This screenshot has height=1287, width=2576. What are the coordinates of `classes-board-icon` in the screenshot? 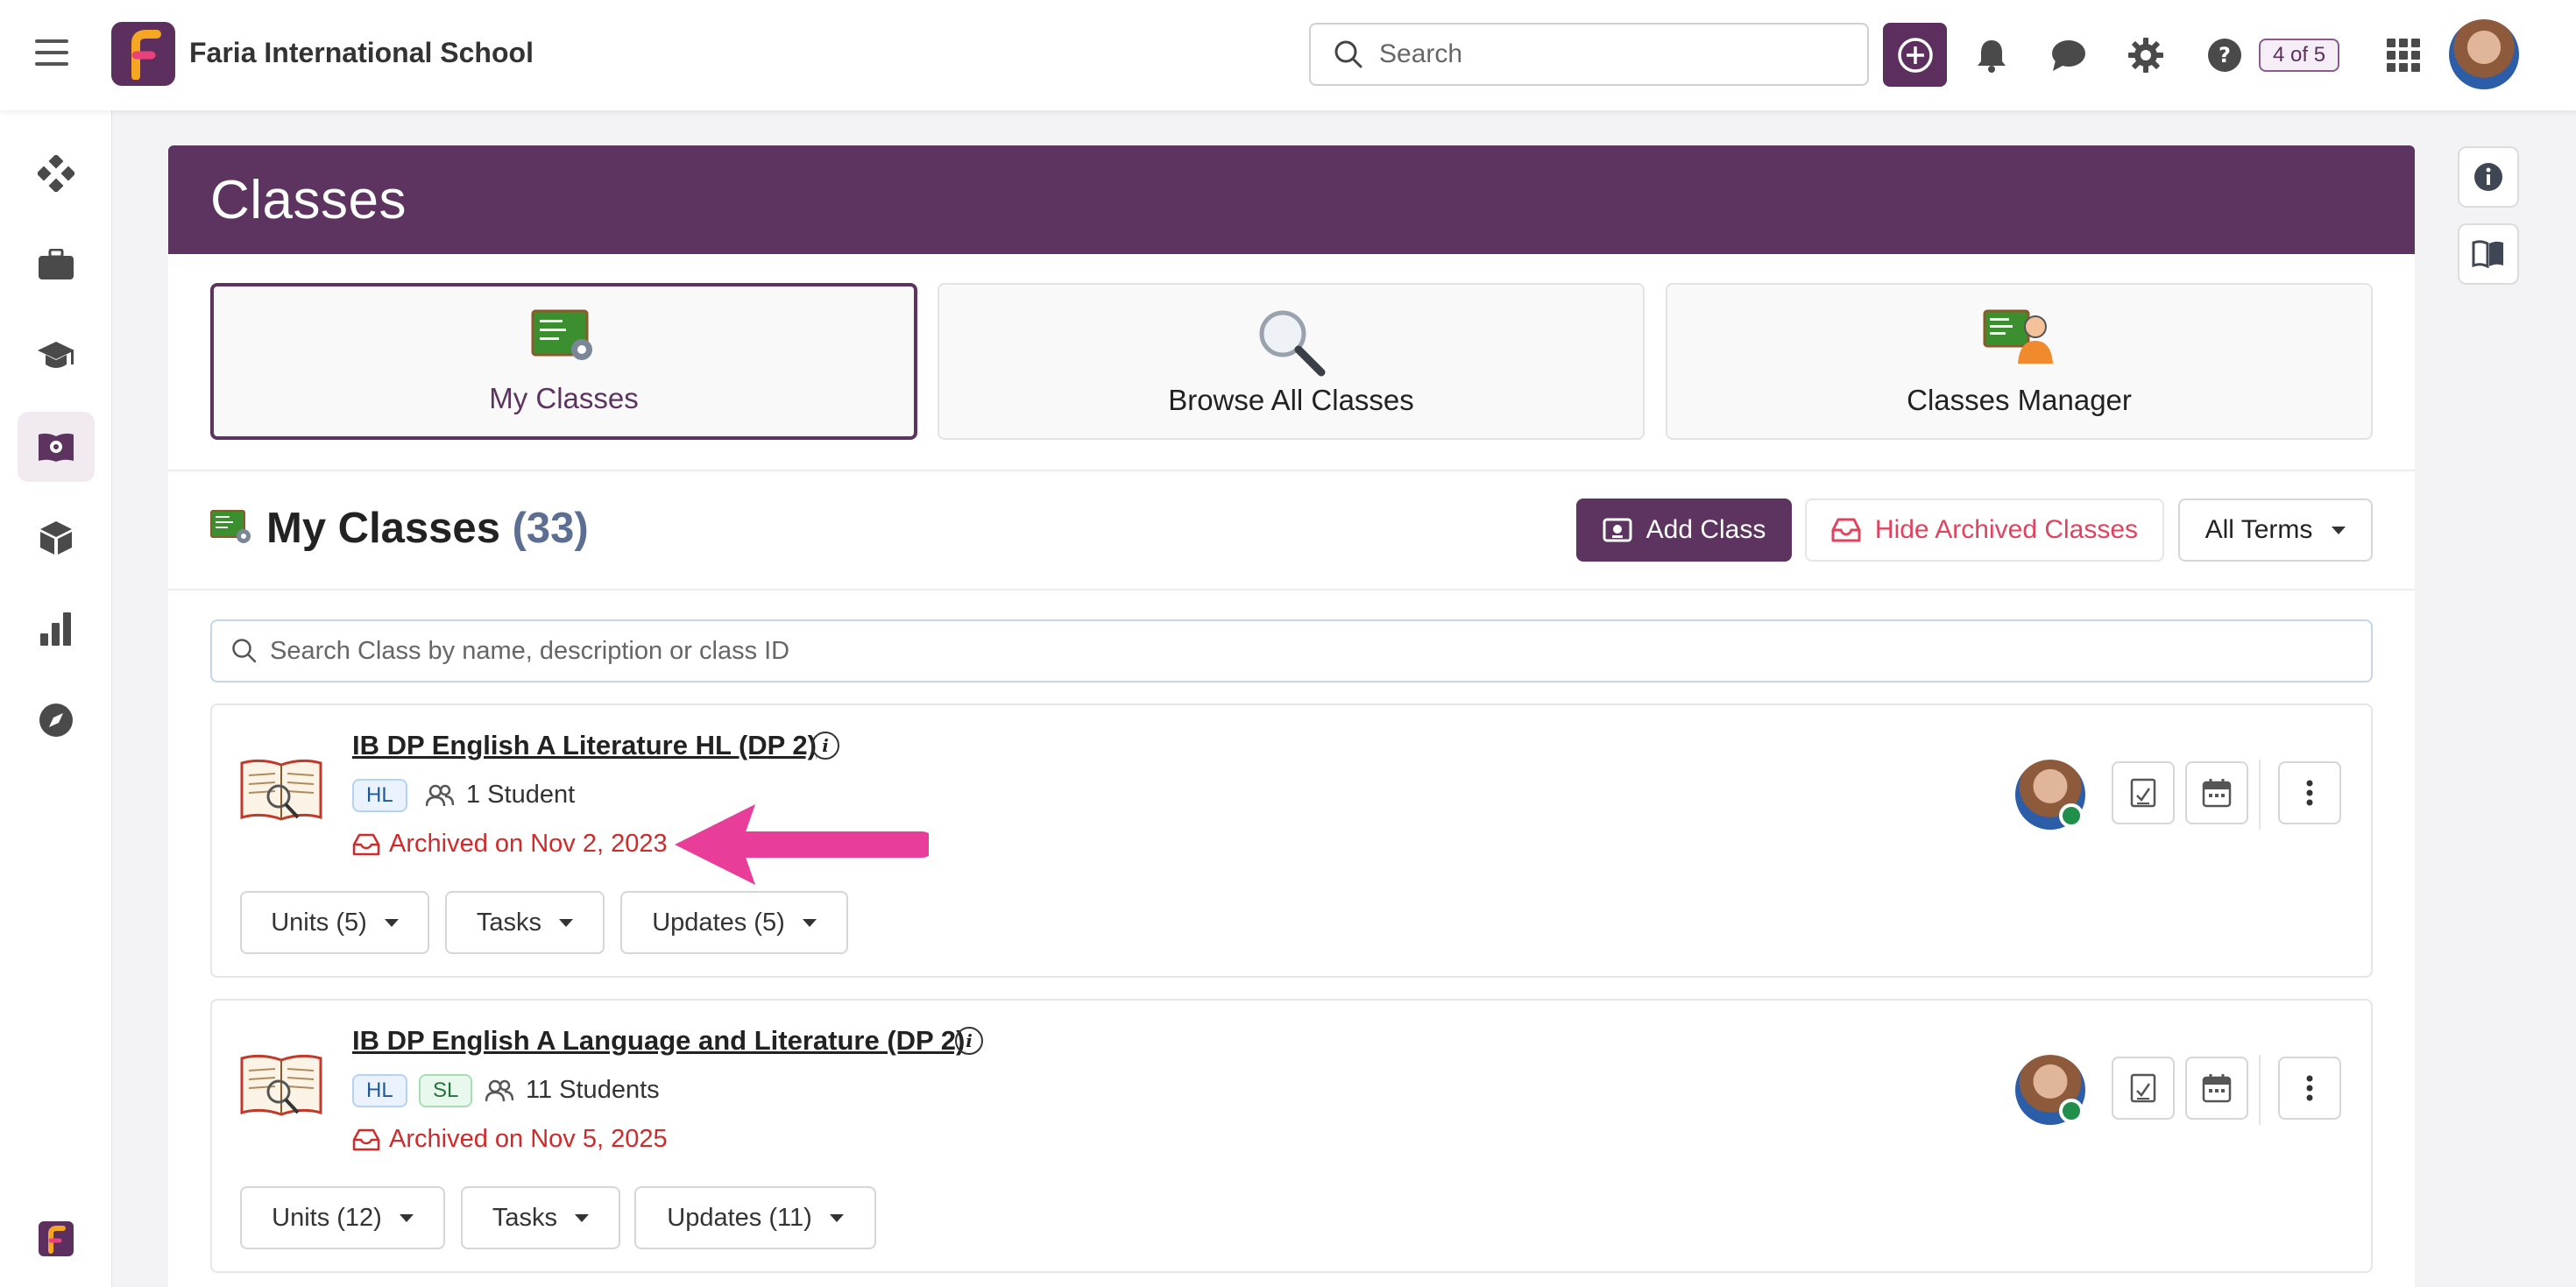 It's located at (561, 334).